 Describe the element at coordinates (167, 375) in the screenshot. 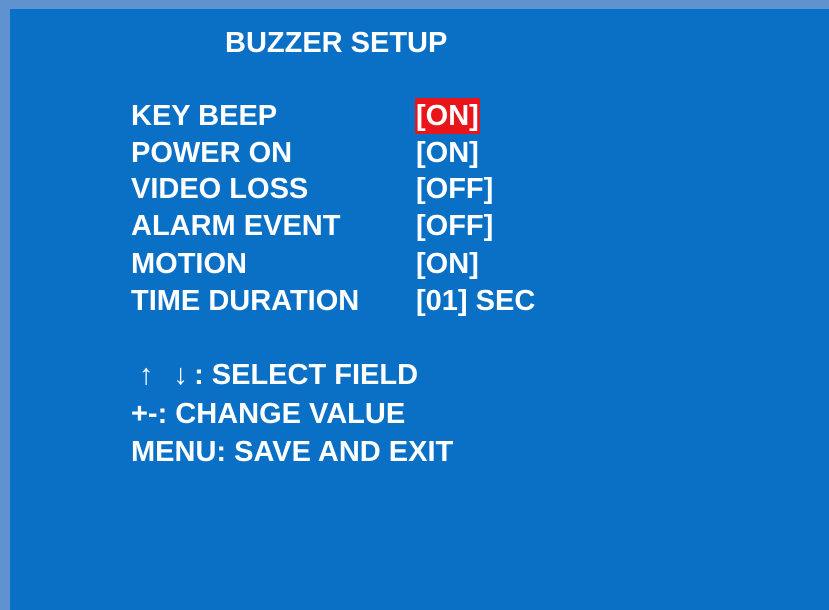

I see `up-down-arrow-icon: ↑ ↓` at that location.